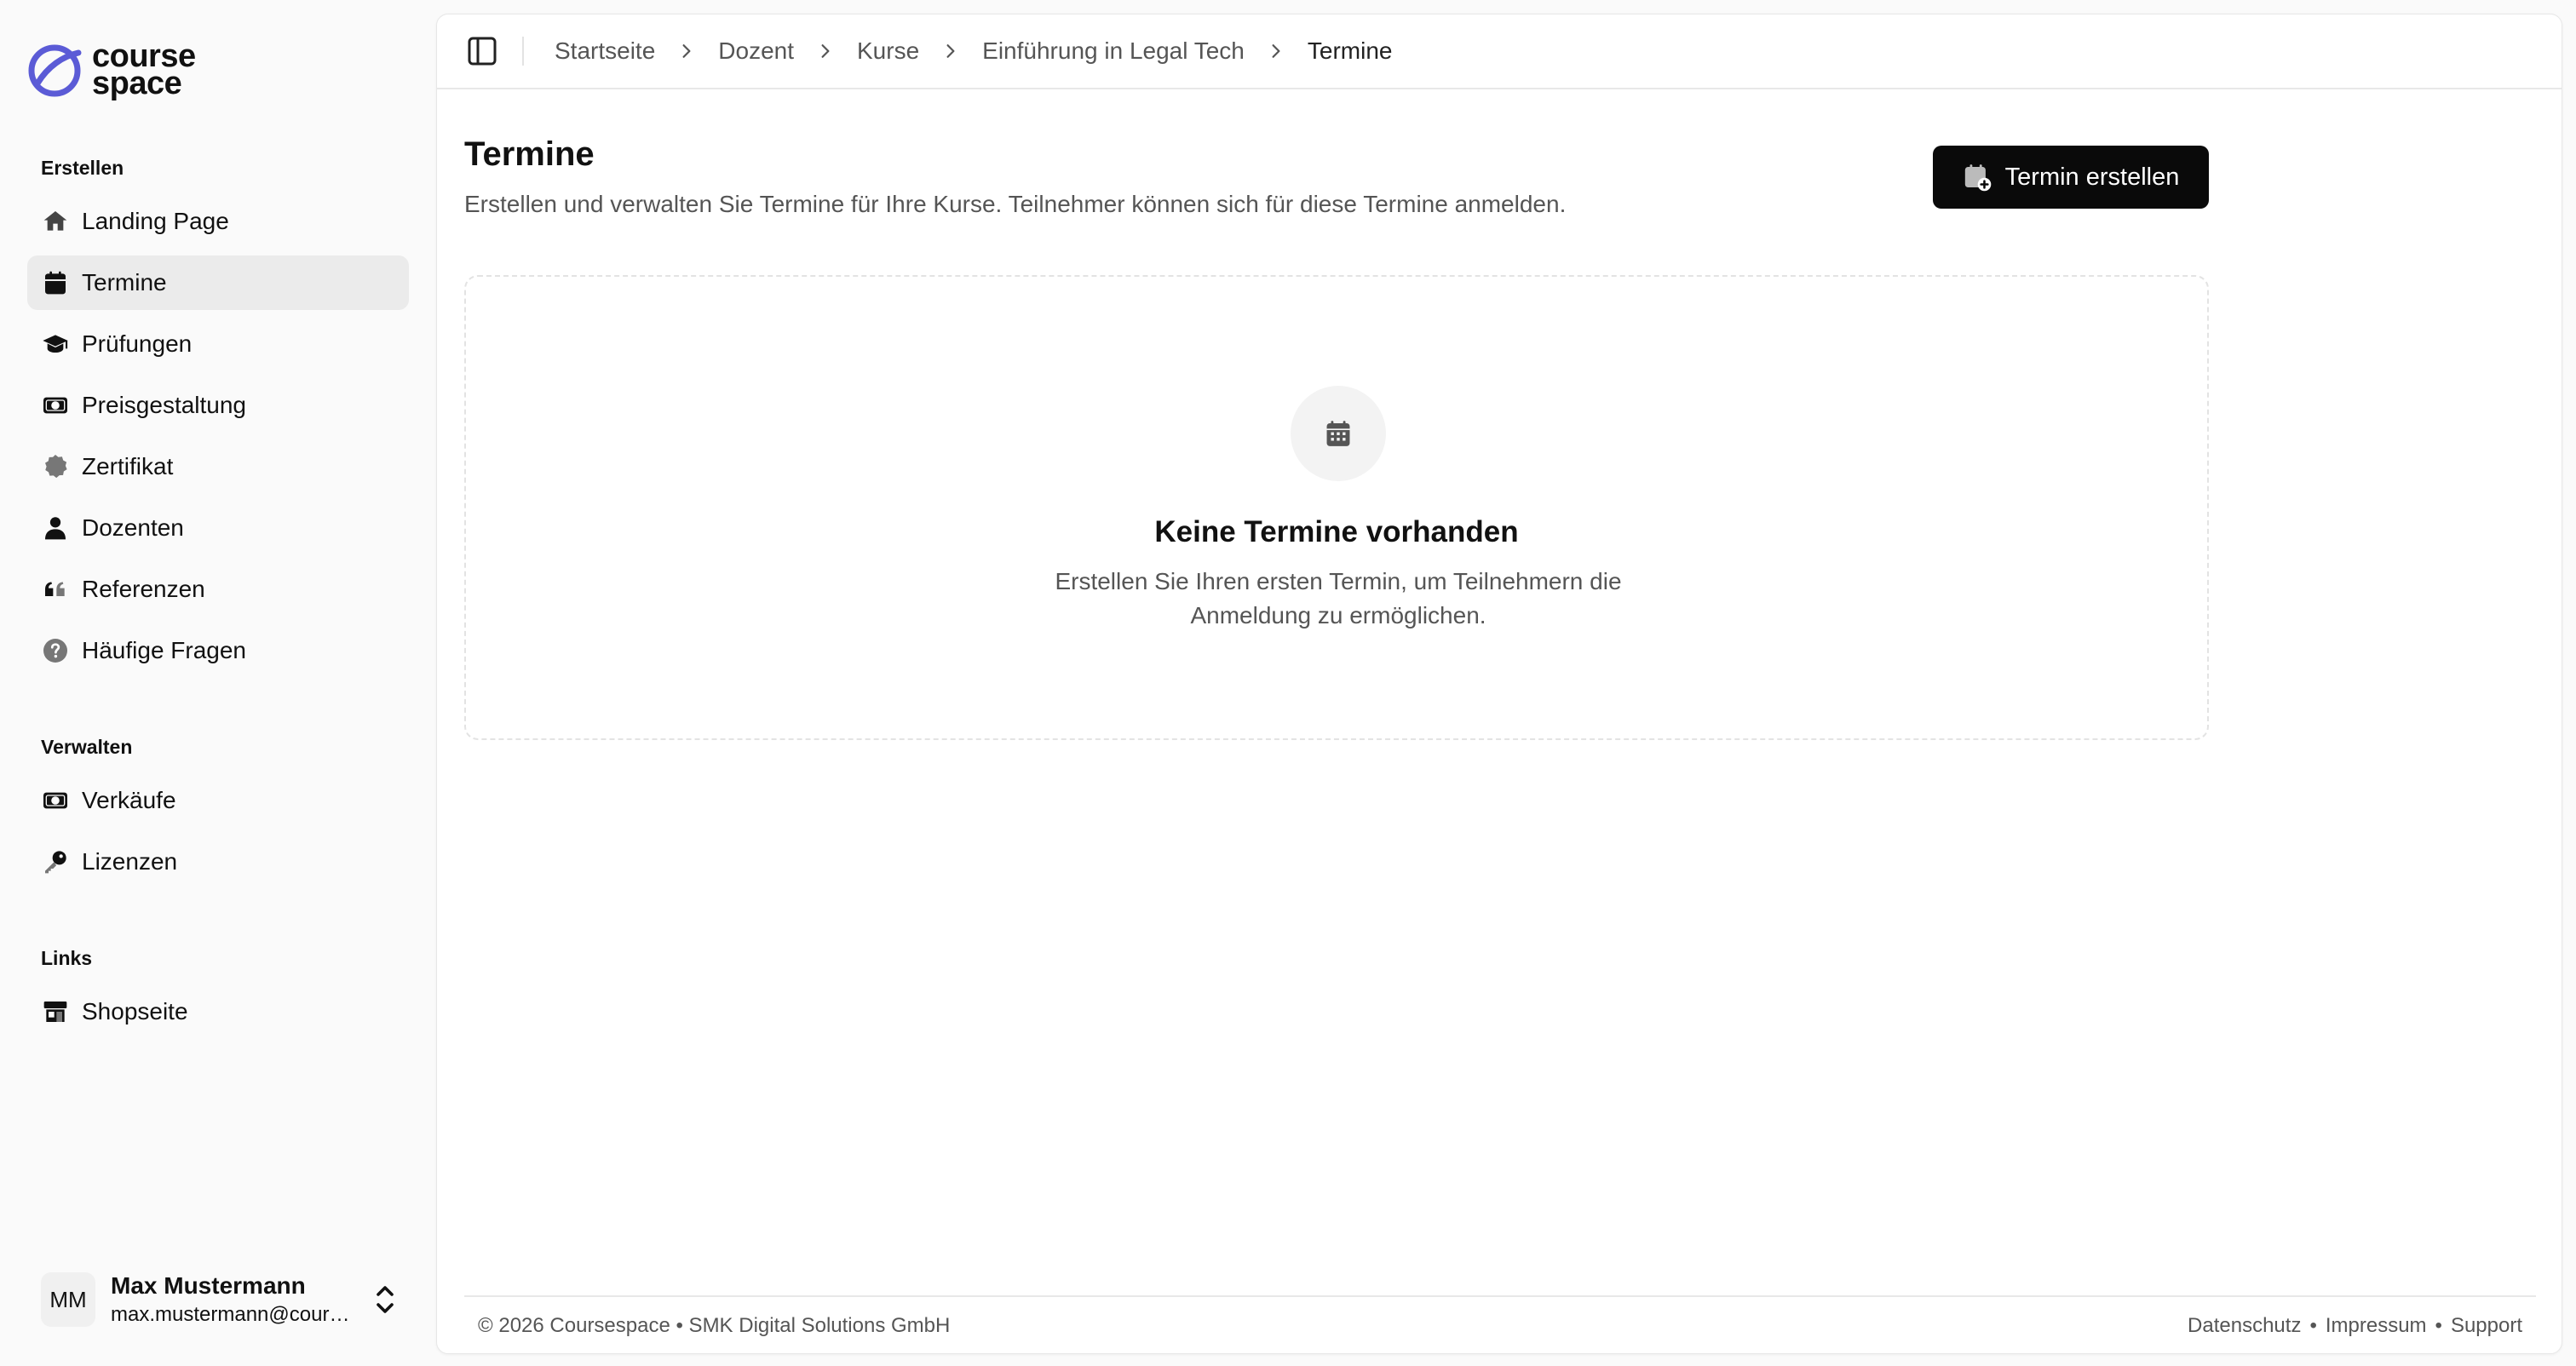  What do you see at coordinates (218, 589) in the screenshot?
I see `sidebar-item-referenzen: Referenzen` at bounding box center [218, 589].